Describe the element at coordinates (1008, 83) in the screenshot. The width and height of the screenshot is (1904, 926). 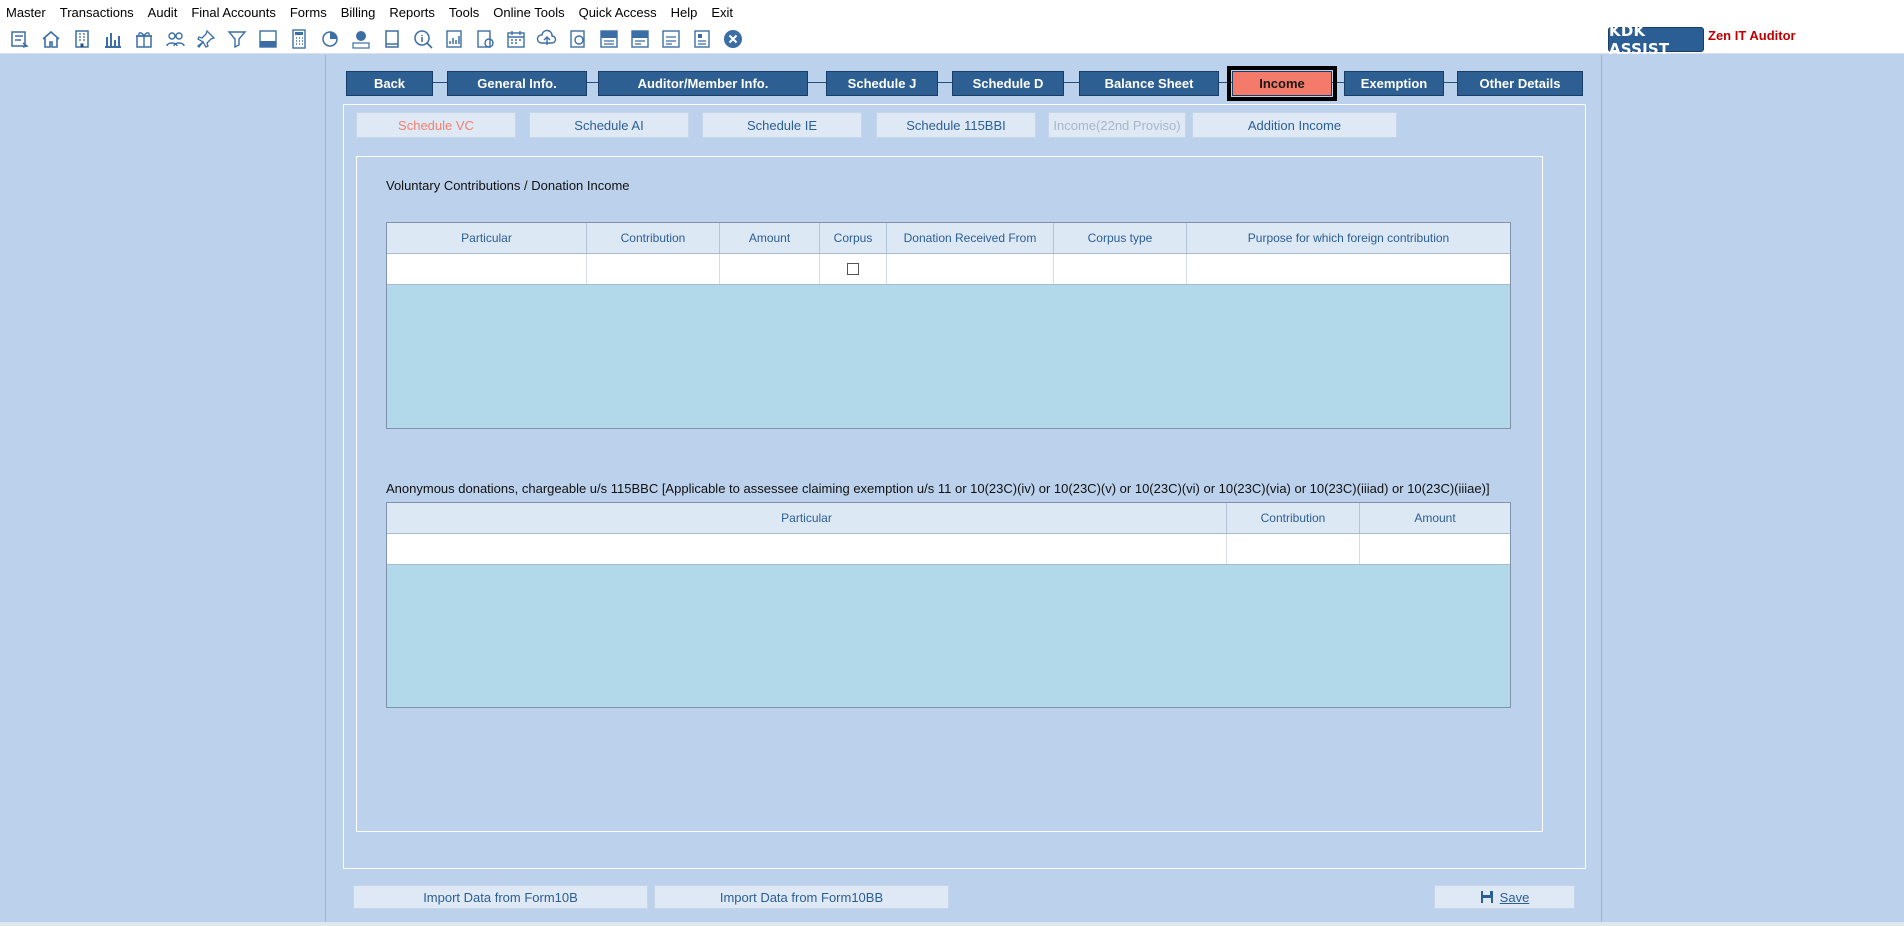
I see `tab-schedule-d: Schedule D` at that location.